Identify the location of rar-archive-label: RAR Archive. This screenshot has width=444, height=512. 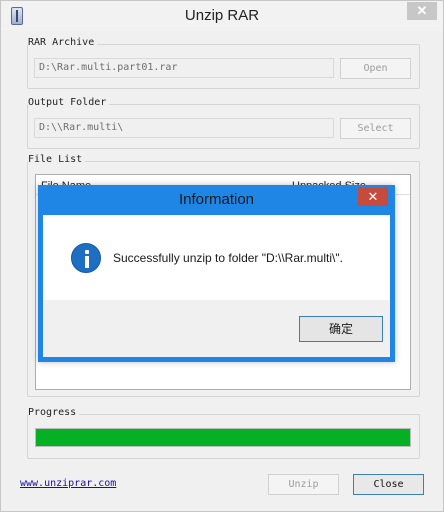
(63, 42).